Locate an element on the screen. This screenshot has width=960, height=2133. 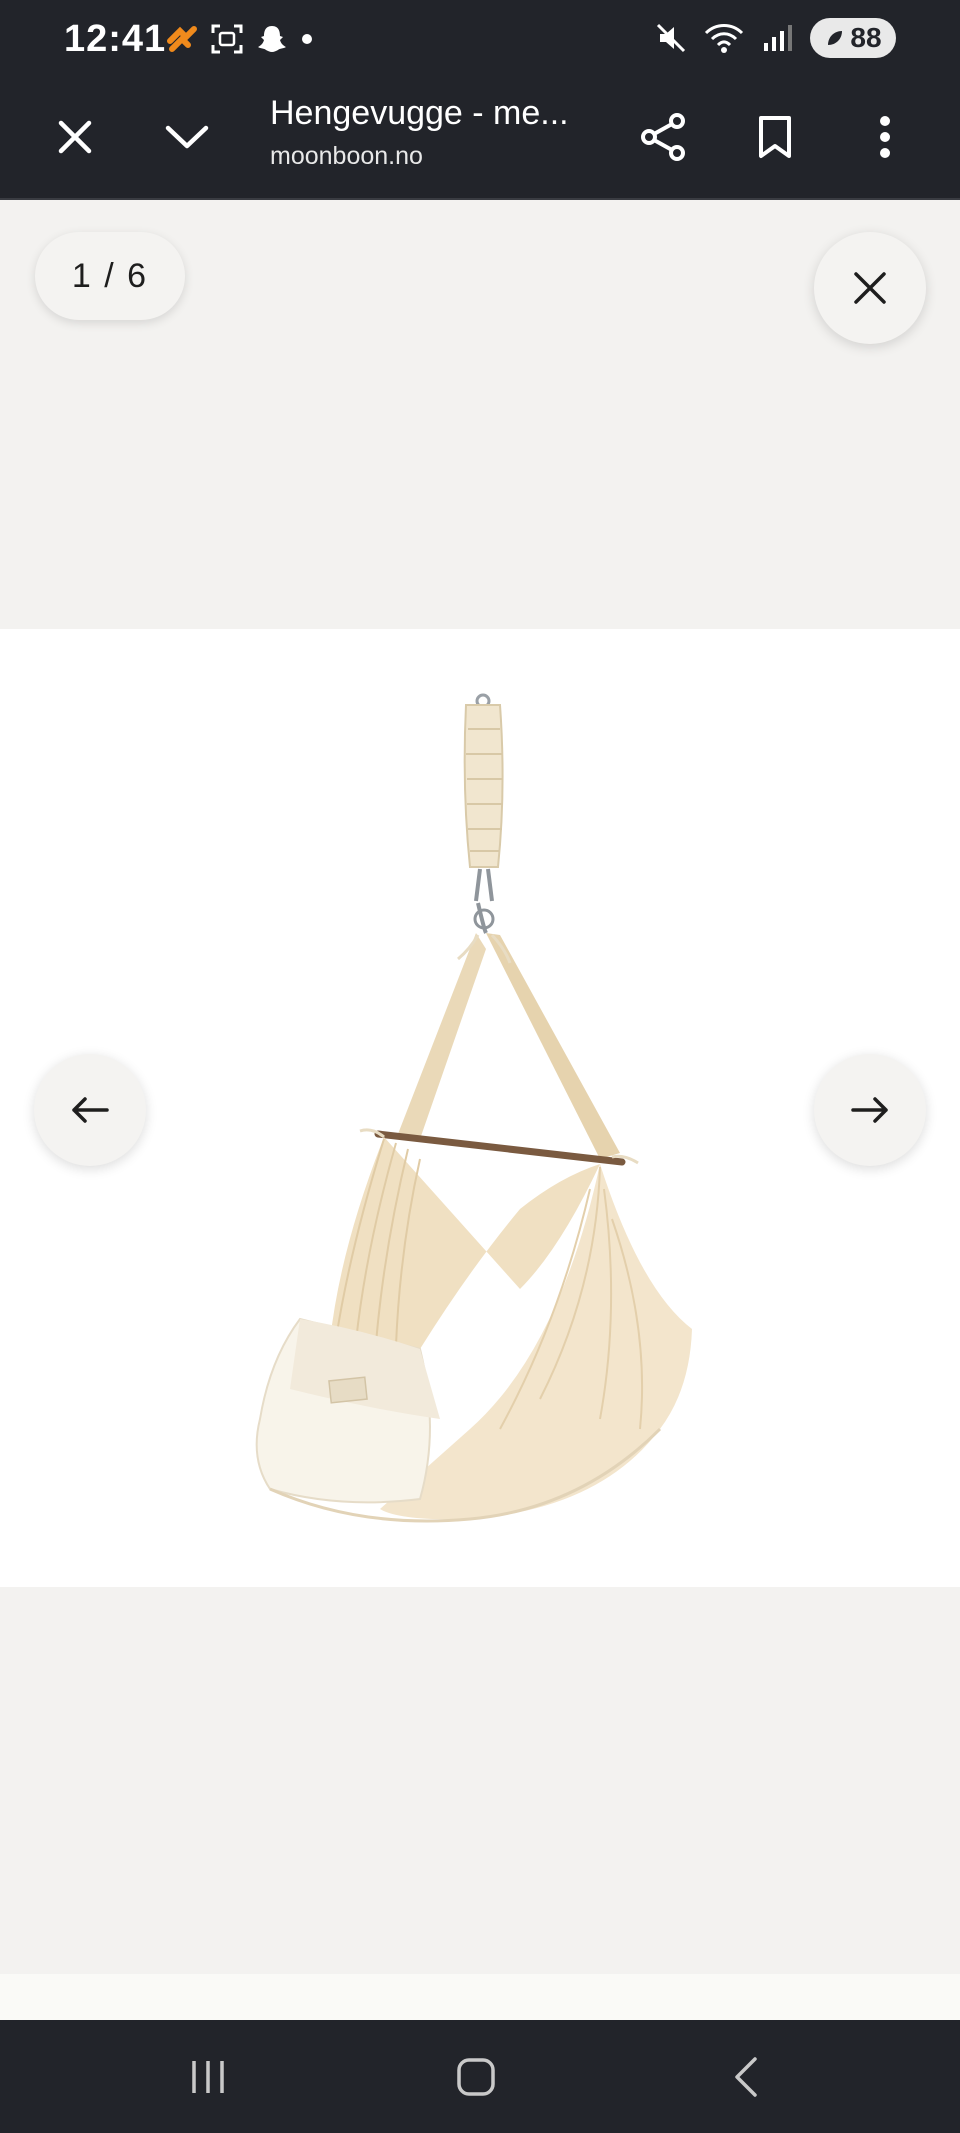
minimize-tab-button is located at coordinates (187, 137).